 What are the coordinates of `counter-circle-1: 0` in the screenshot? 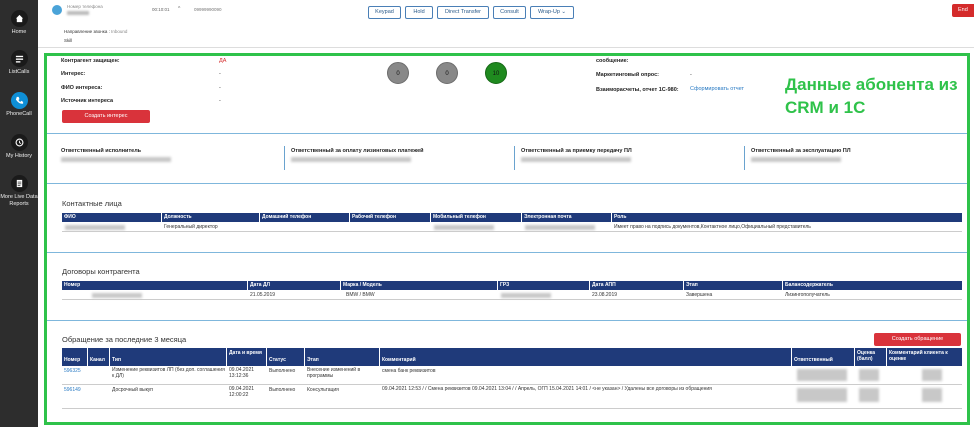 It's located at (398, 73).